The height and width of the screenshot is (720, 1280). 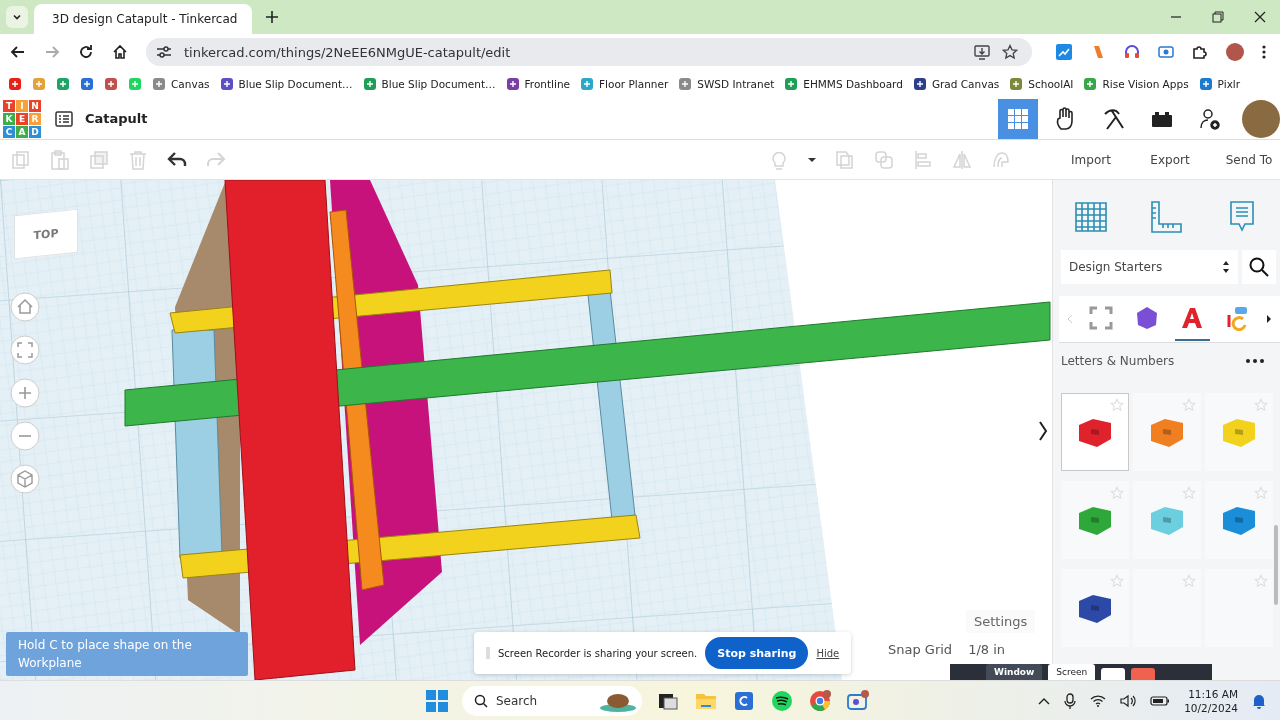 I want to click on tab-menu-button, so click(x=17, y=17).